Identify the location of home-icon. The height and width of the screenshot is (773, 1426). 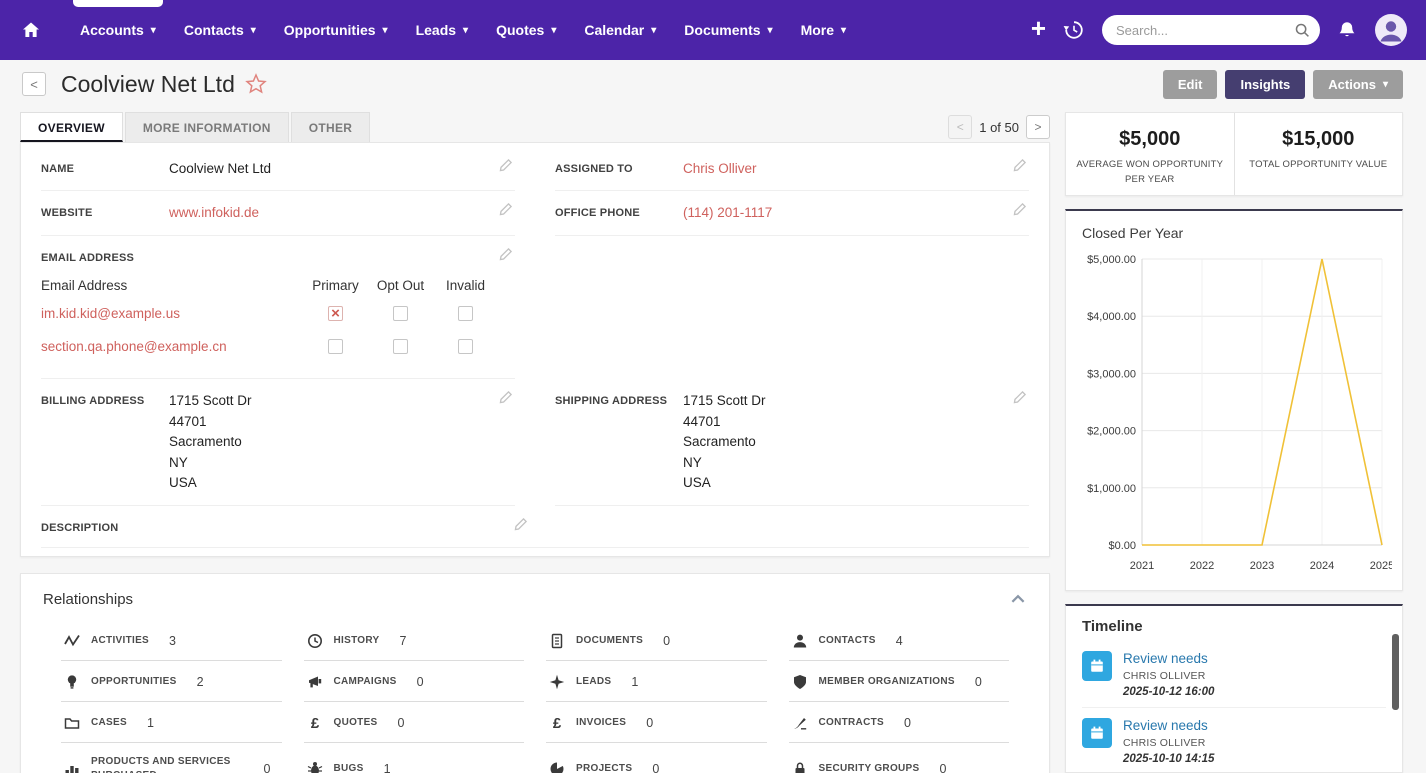
(31, 30).